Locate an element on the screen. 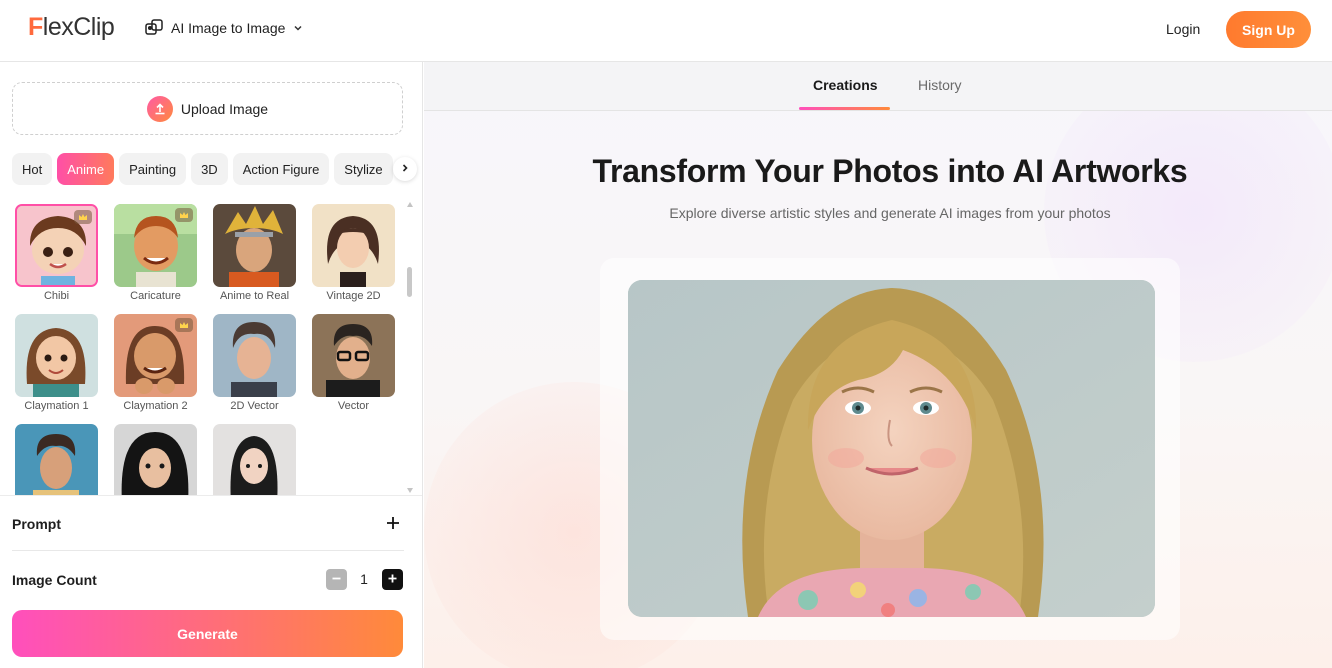  style-card-2d-vector: 2D Vector is located at coordinates (256, 363).